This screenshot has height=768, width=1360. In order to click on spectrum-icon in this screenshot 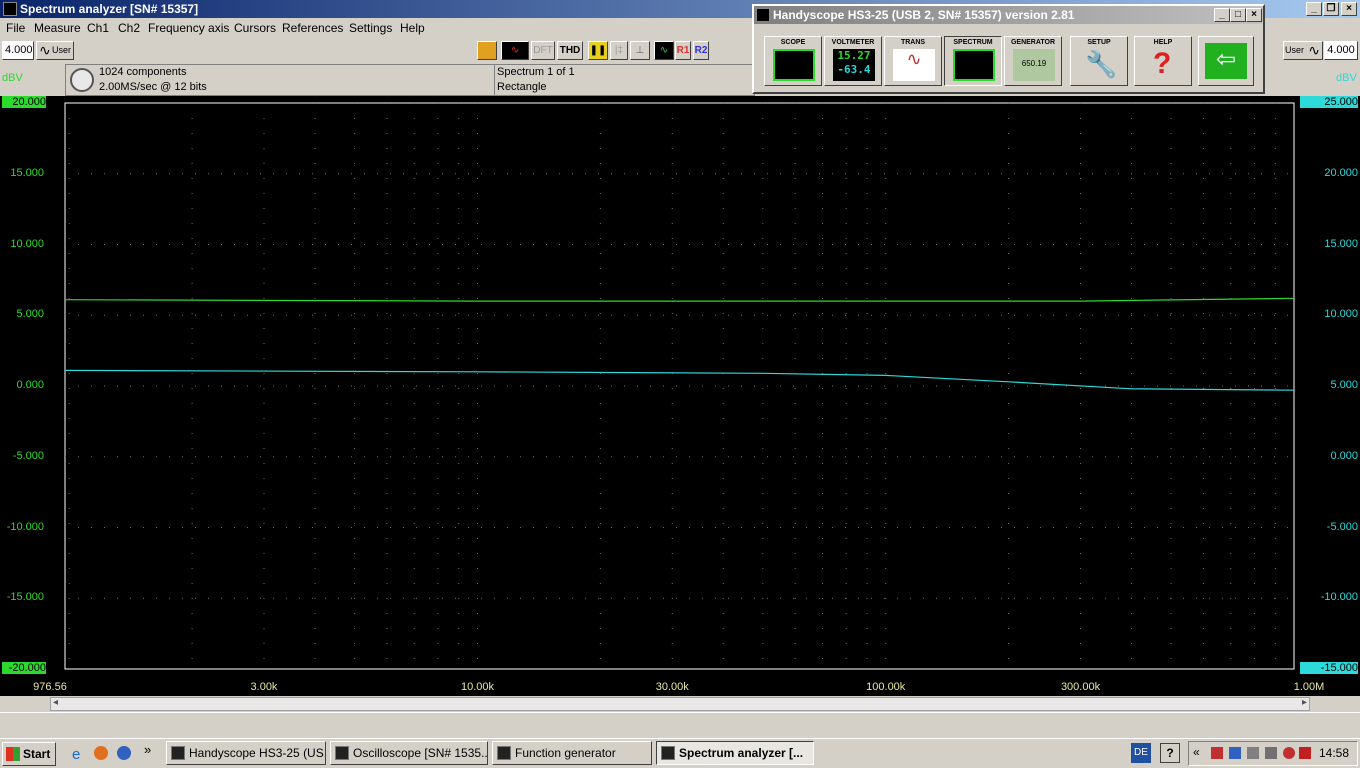, I will do `click(974, 65)`.